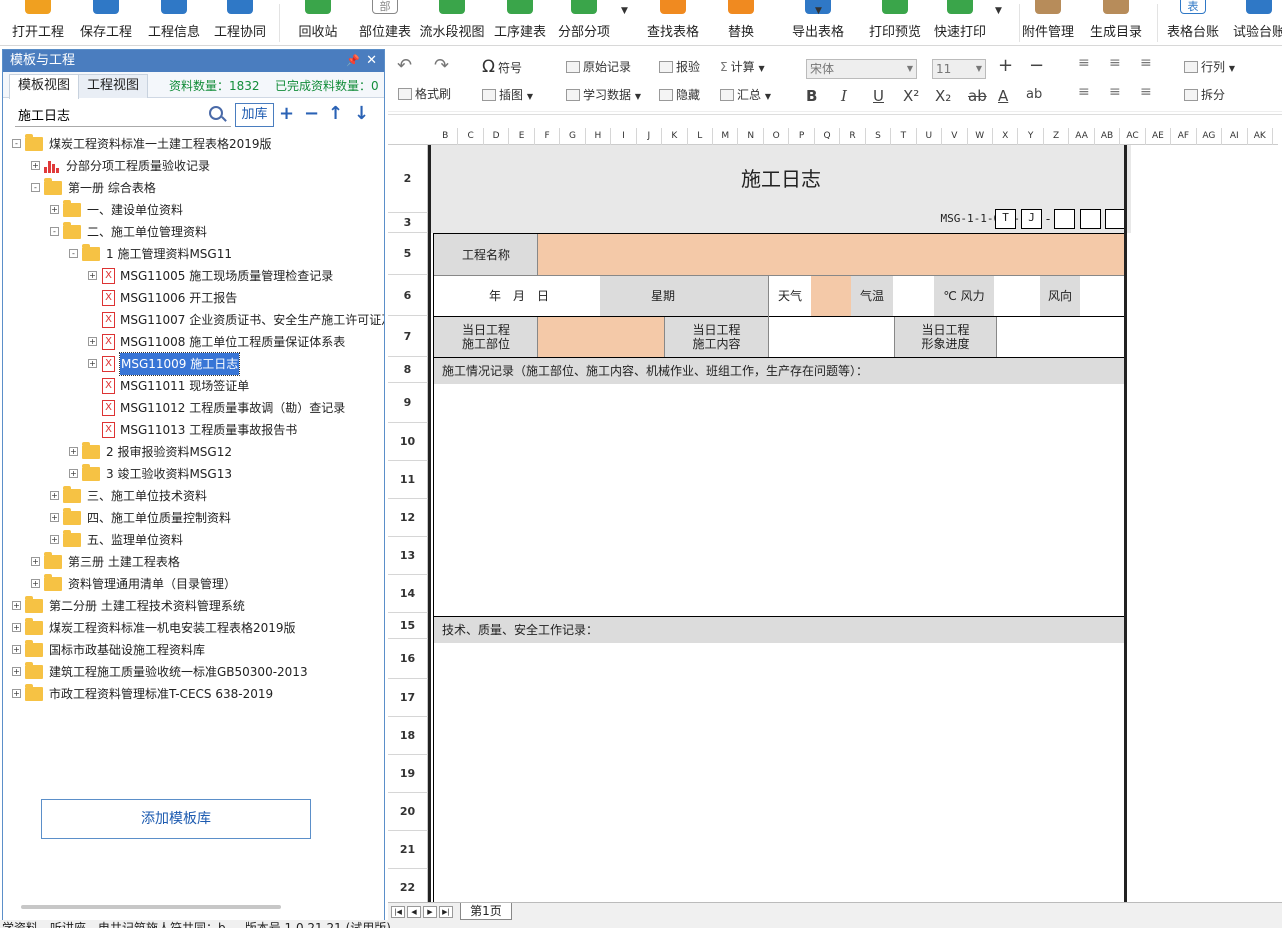 This screenshot has width=1282, height=928. Describe the element at coordinates (502, 67) in the screenshot. I see `symbol-button: Ω 符号` at that location.